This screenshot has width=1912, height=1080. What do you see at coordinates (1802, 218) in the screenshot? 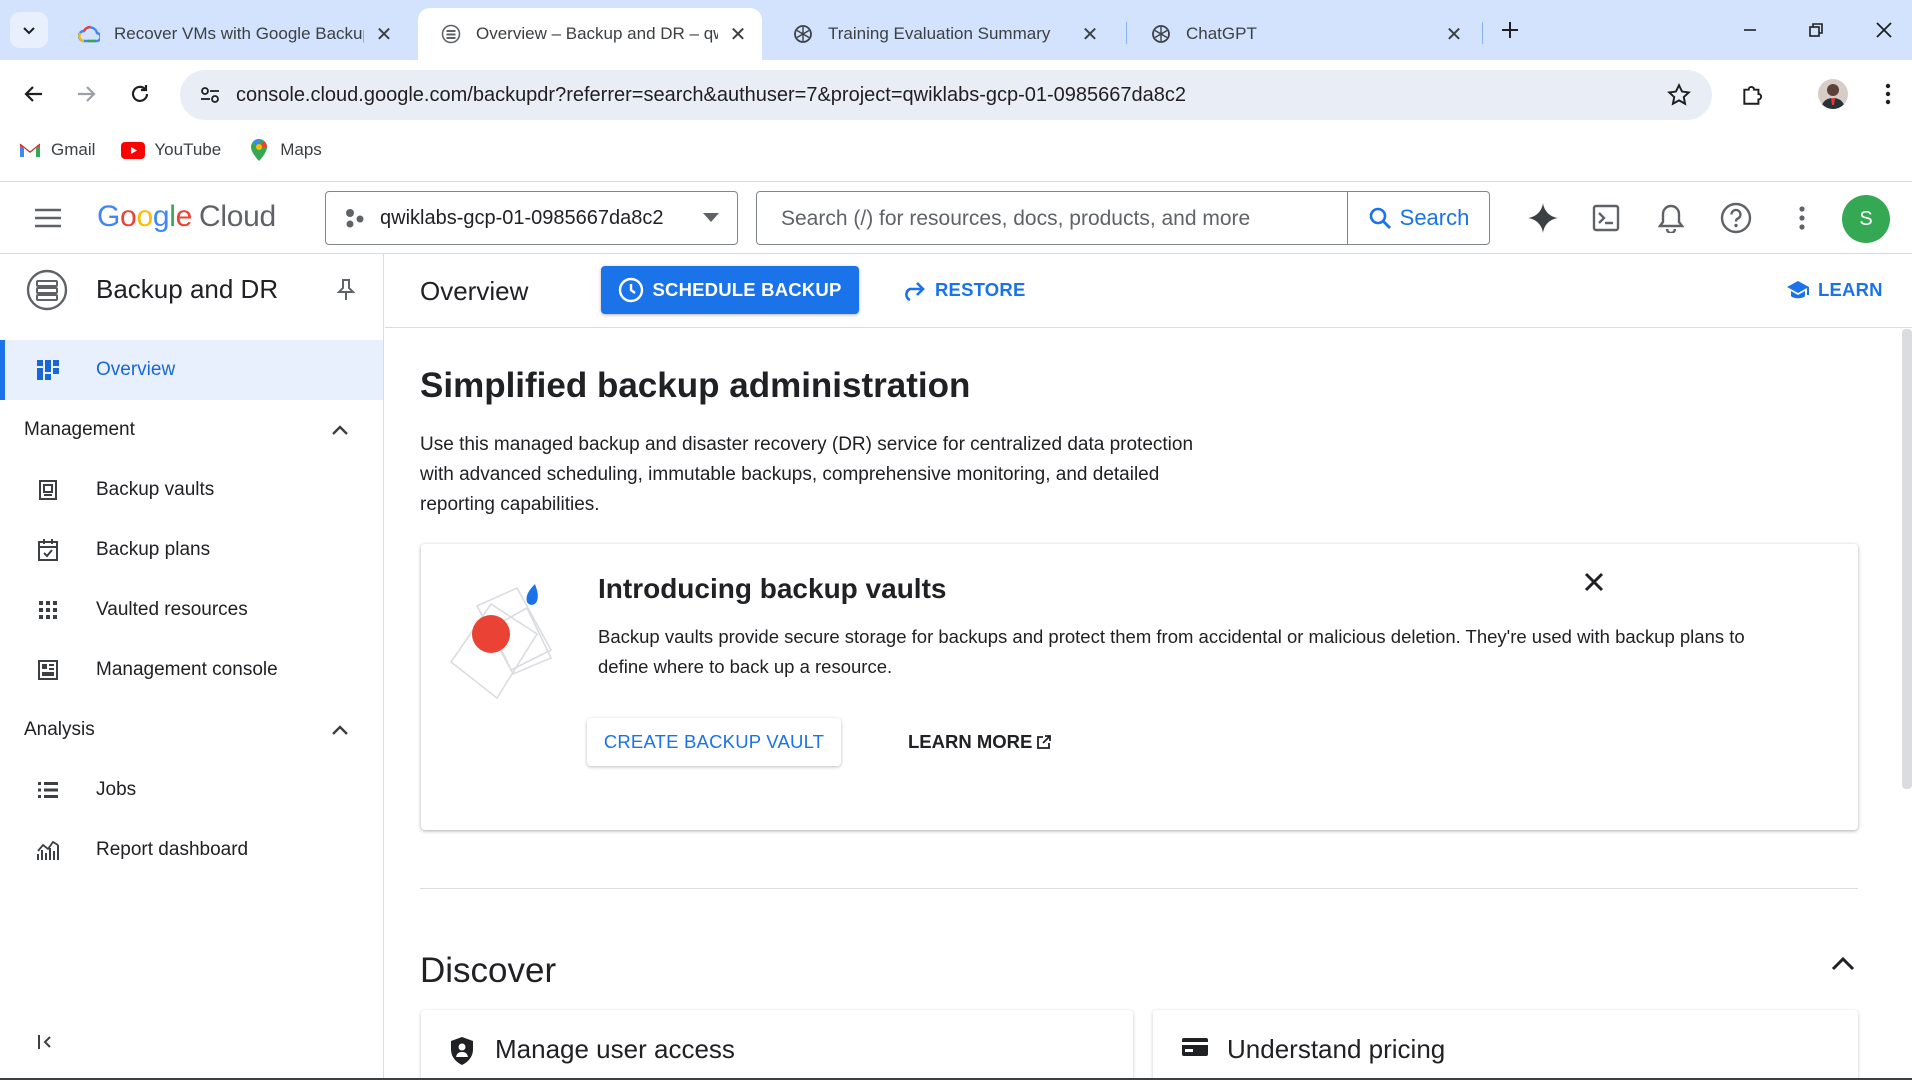
I see `settings-menu-button` at bounding box center [1802, 218].